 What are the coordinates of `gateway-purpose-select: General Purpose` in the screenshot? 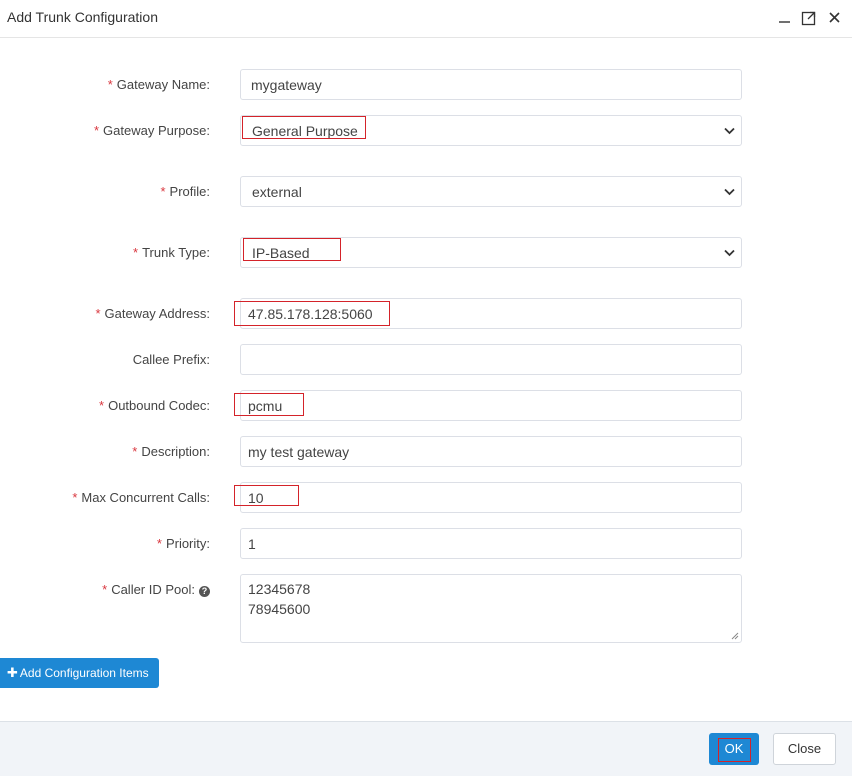 It's located at (491, 130).